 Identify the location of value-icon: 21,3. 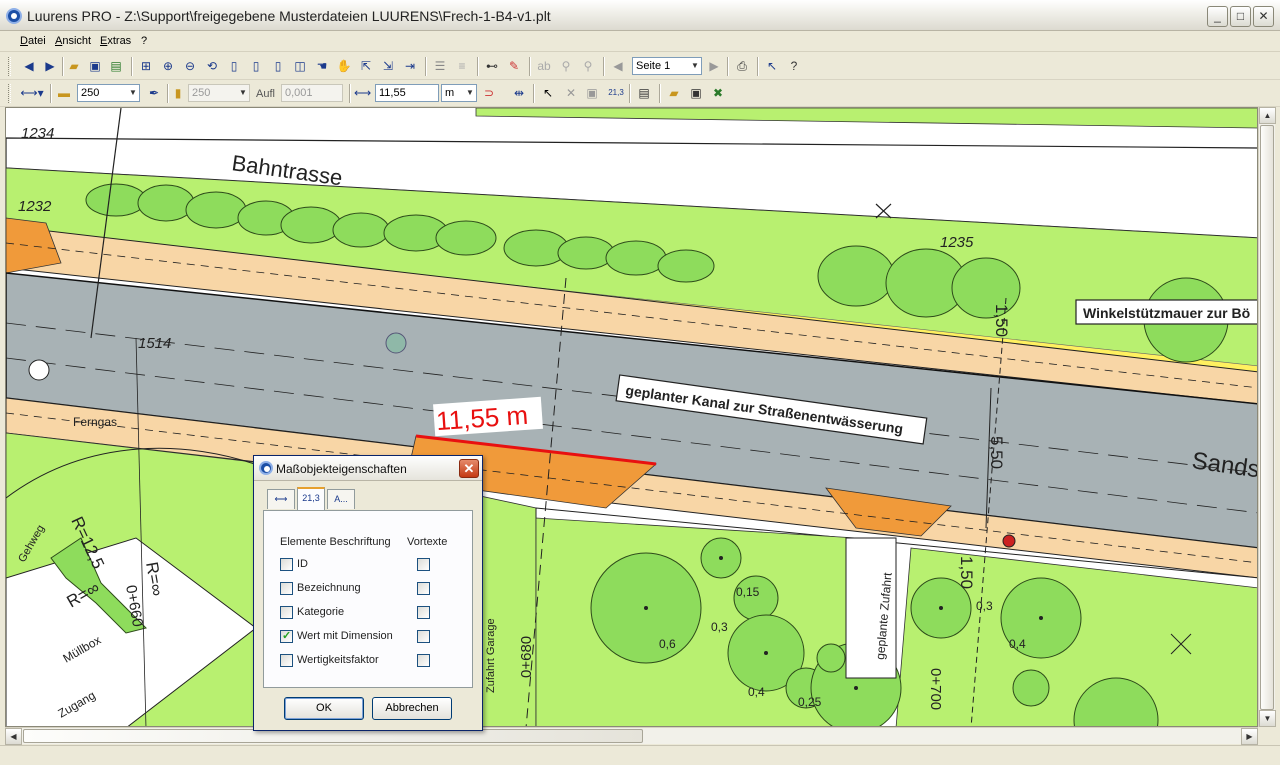
(311, 498).